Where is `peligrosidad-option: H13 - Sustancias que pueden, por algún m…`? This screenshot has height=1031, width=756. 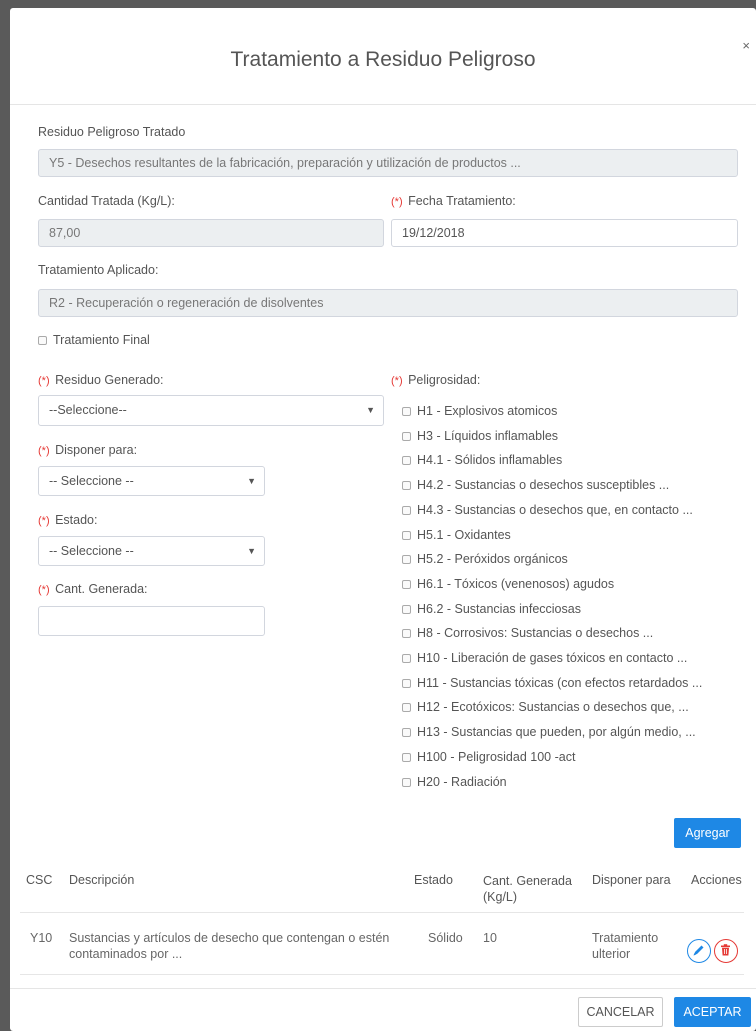 peligrosidad-option: H13 - Sustancias que pueden, por algún m… is located at coordinates (549, 732).